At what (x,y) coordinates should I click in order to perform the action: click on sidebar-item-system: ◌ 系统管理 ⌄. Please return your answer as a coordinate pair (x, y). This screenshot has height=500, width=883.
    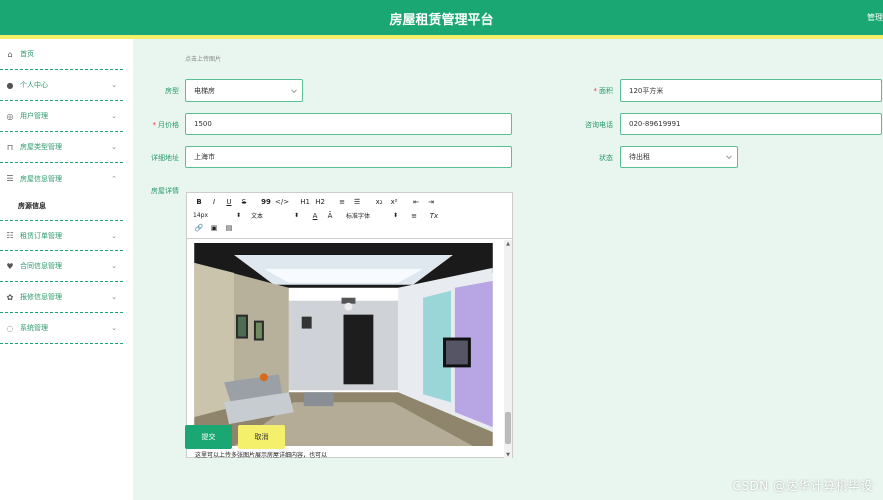
    Looking at the image, I should click on (61, 328).